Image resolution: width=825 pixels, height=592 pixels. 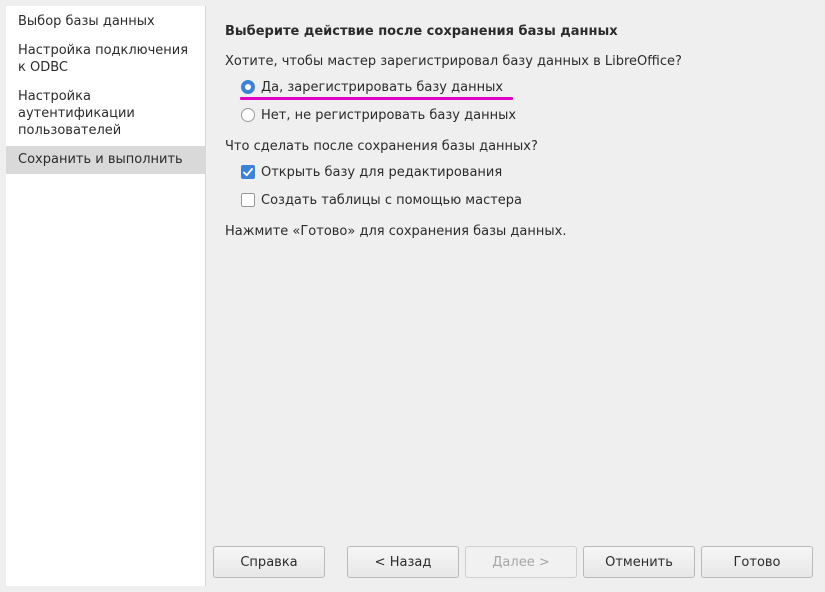 I want to click on radio-selected-icon, so click(x=248, y=87).